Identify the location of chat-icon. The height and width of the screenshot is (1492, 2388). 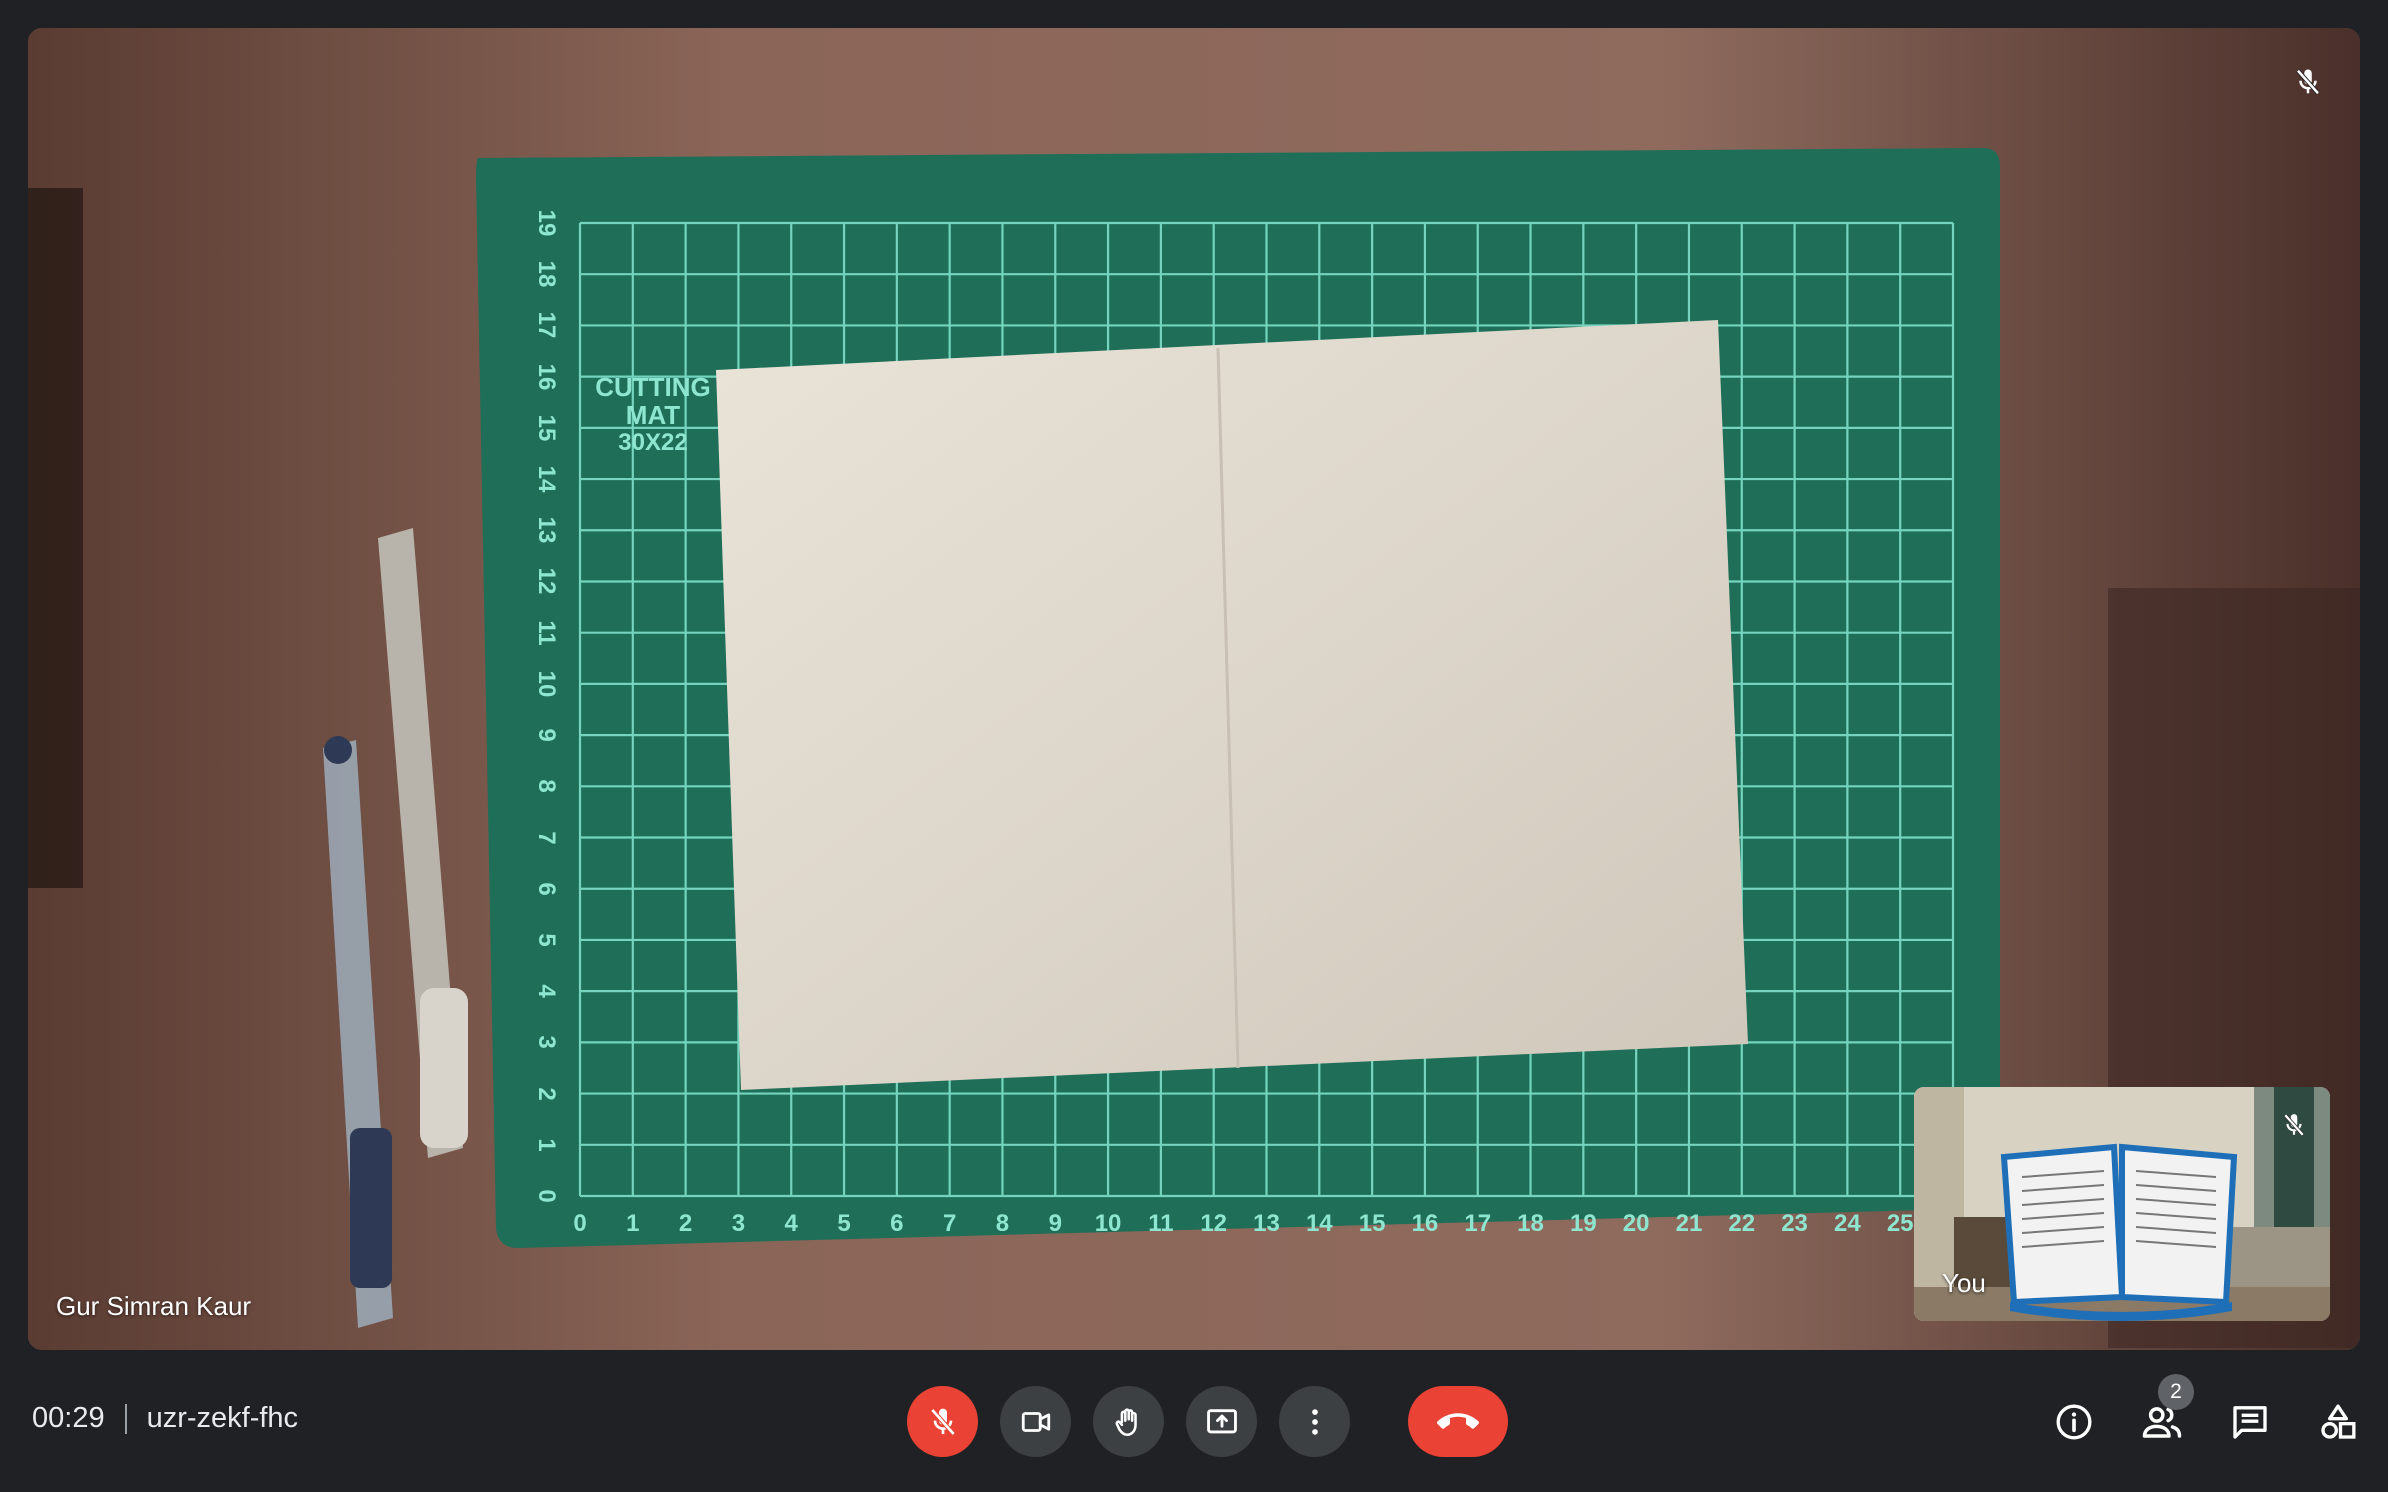
(2250, 1422).